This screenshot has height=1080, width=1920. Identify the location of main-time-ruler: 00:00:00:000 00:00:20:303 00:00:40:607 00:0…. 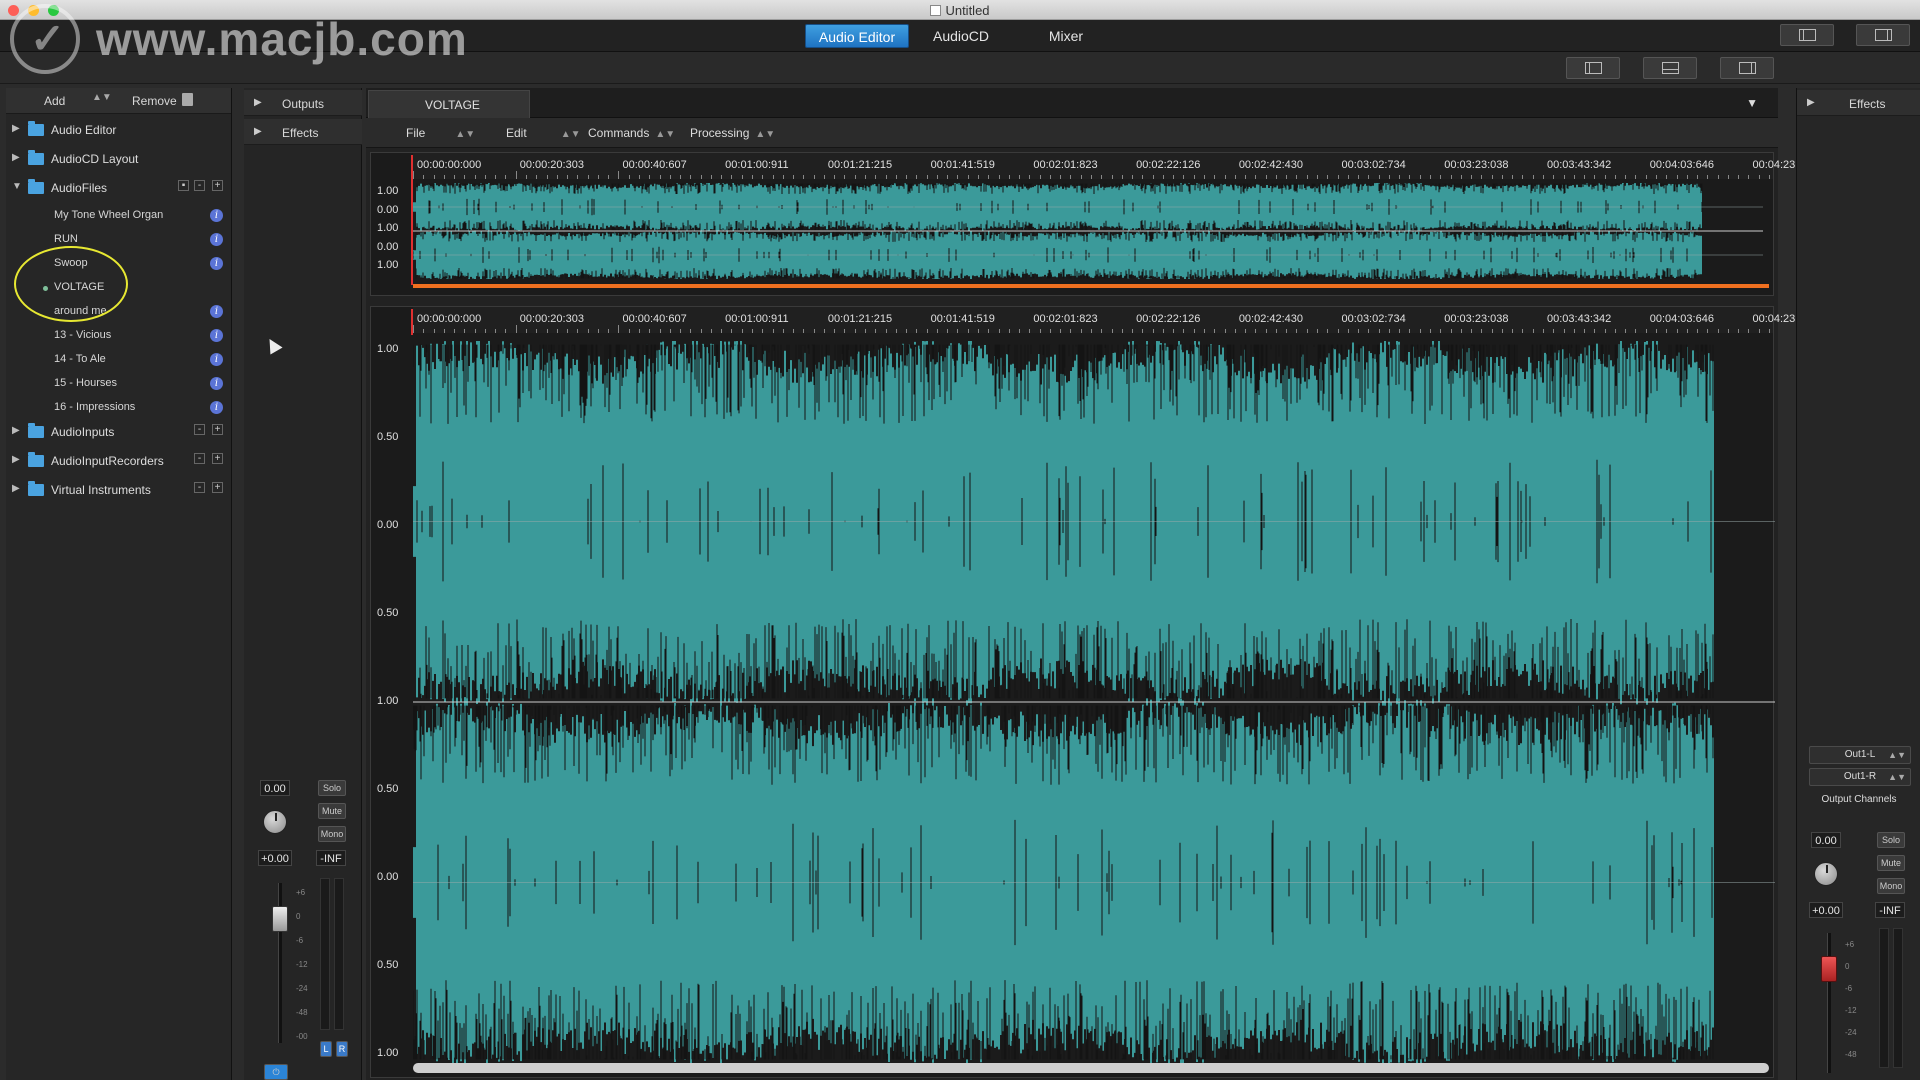
(1108, 320).